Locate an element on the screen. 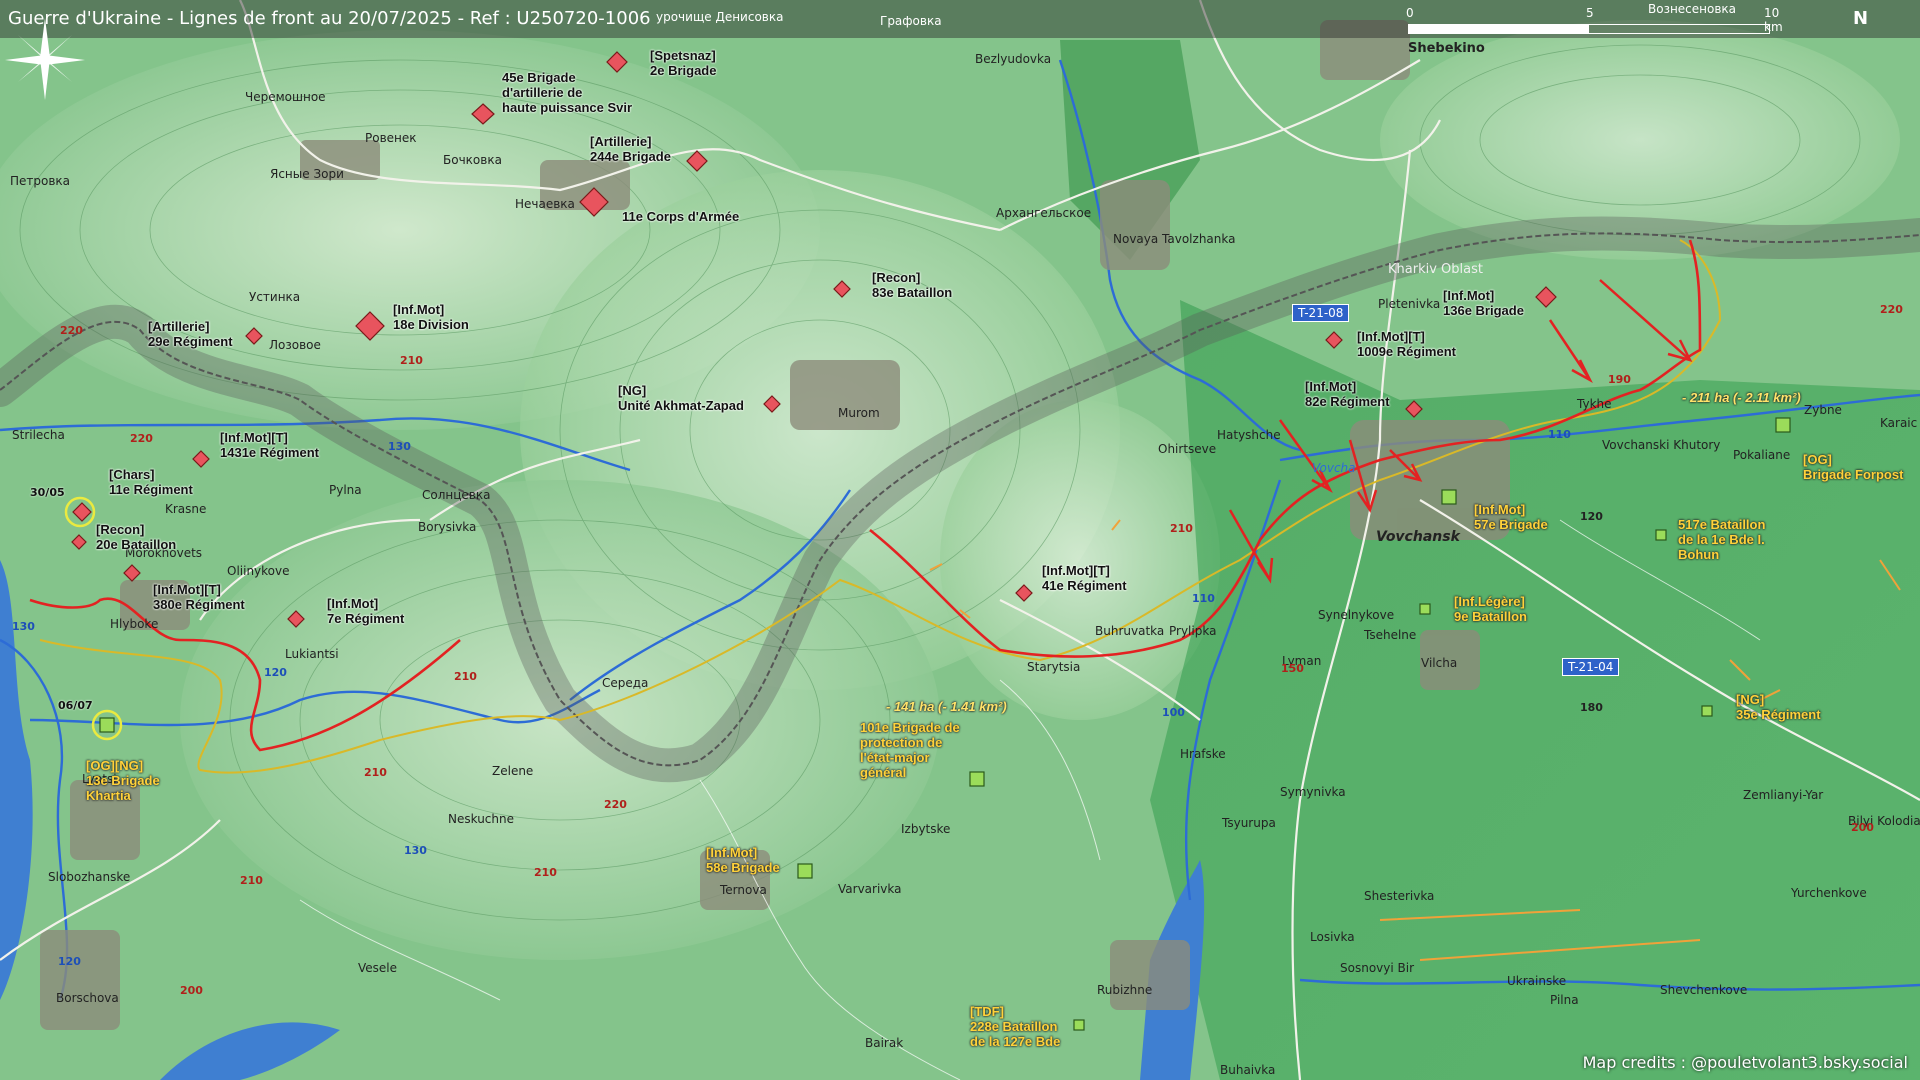  place-symynivka: Symynivka is located at coordinates (1313, 792).